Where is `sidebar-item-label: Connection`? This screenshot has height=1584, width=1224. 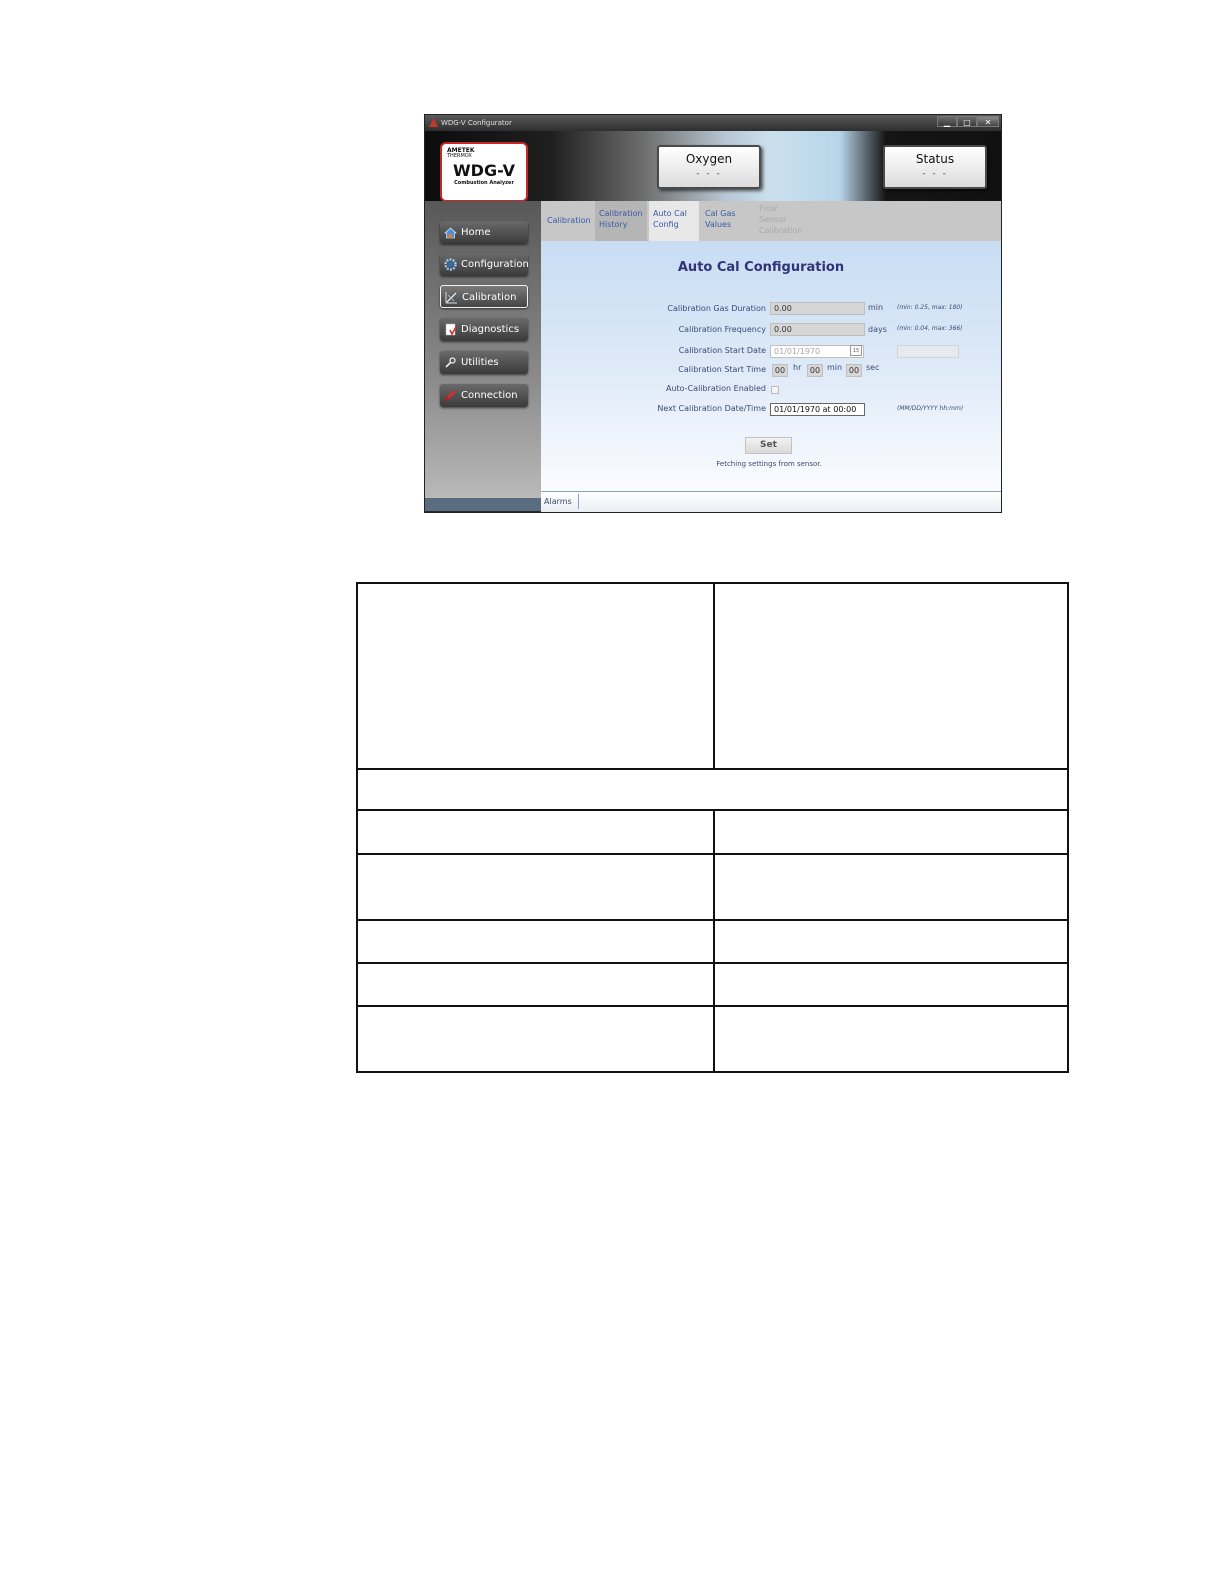 sidebar-item-label: Connection is located at coordinates (489, 395).